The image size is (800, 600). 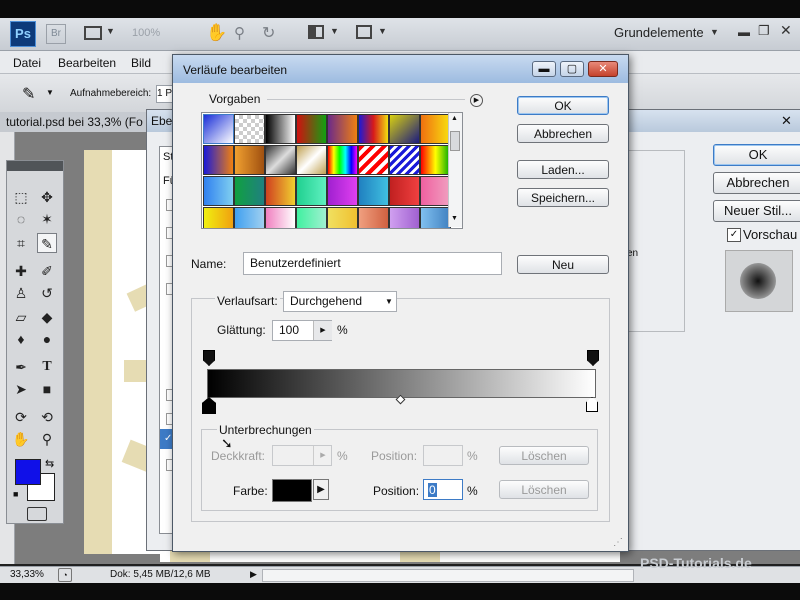 I want to click on gradient-type-select: Durchgehend, so click(x=340, y=301).